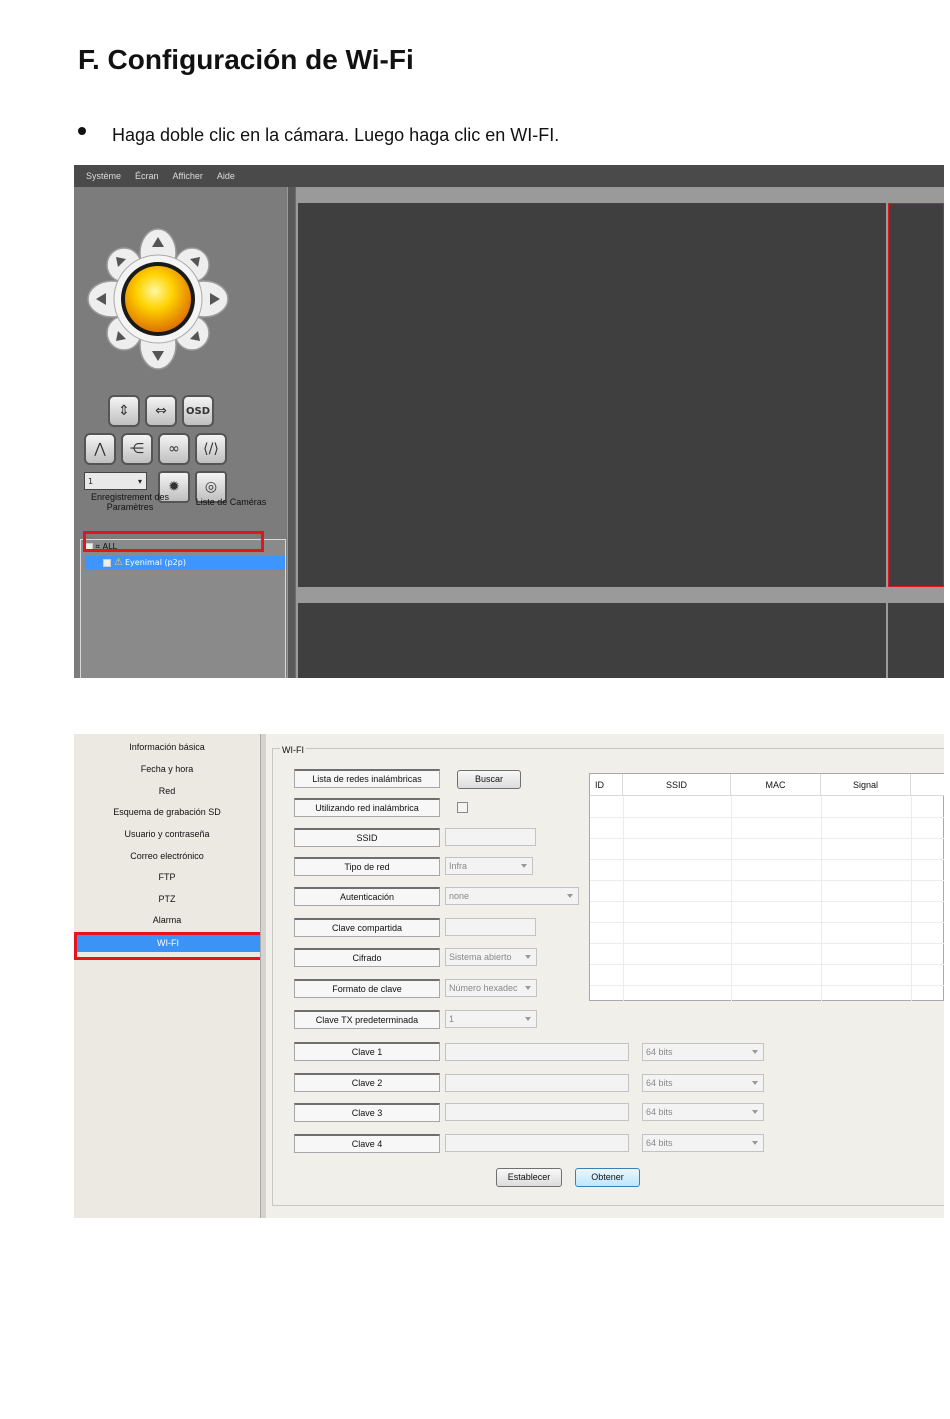 The width and height of the screenshot is (950, 1419). Describe the element at coordinates (139, 481) in the screenshot. I see `chevron-down-icon: ▾` at that location.